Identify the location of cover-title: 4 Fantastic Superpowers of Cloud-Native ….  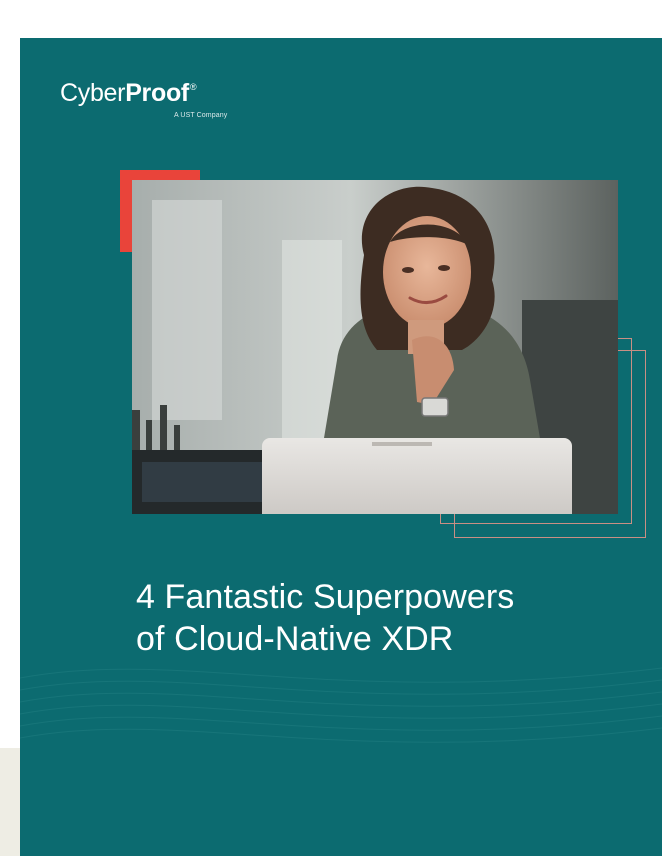
(386, 618).